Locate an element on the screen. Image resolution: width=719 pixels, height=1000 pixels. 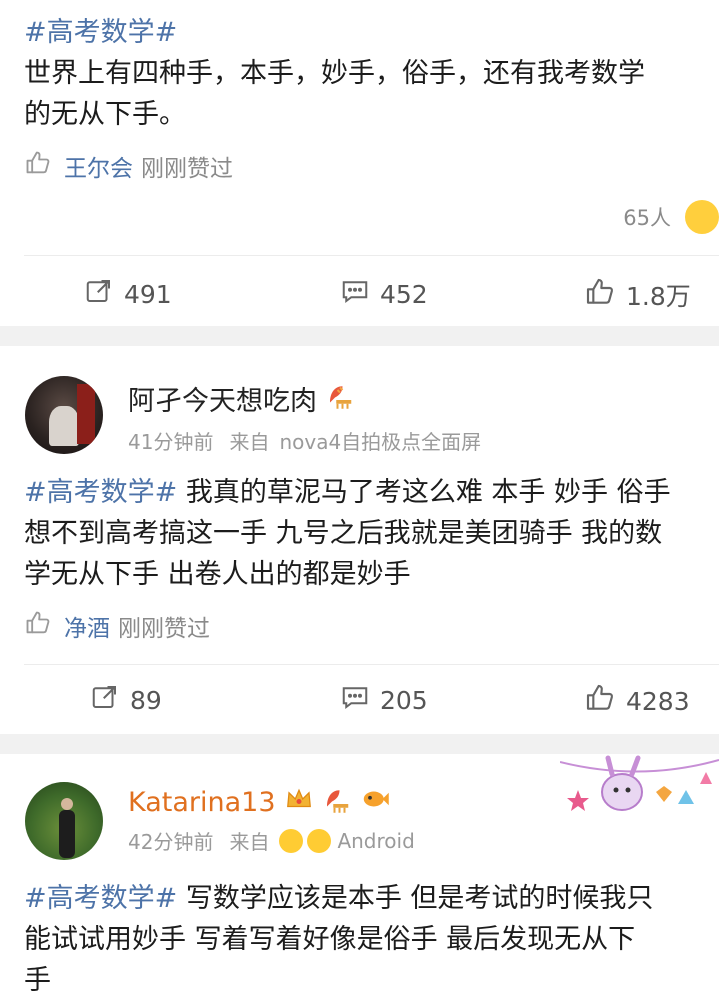
liked-by-name: 王尔会 is located at coordinates (98, 166).